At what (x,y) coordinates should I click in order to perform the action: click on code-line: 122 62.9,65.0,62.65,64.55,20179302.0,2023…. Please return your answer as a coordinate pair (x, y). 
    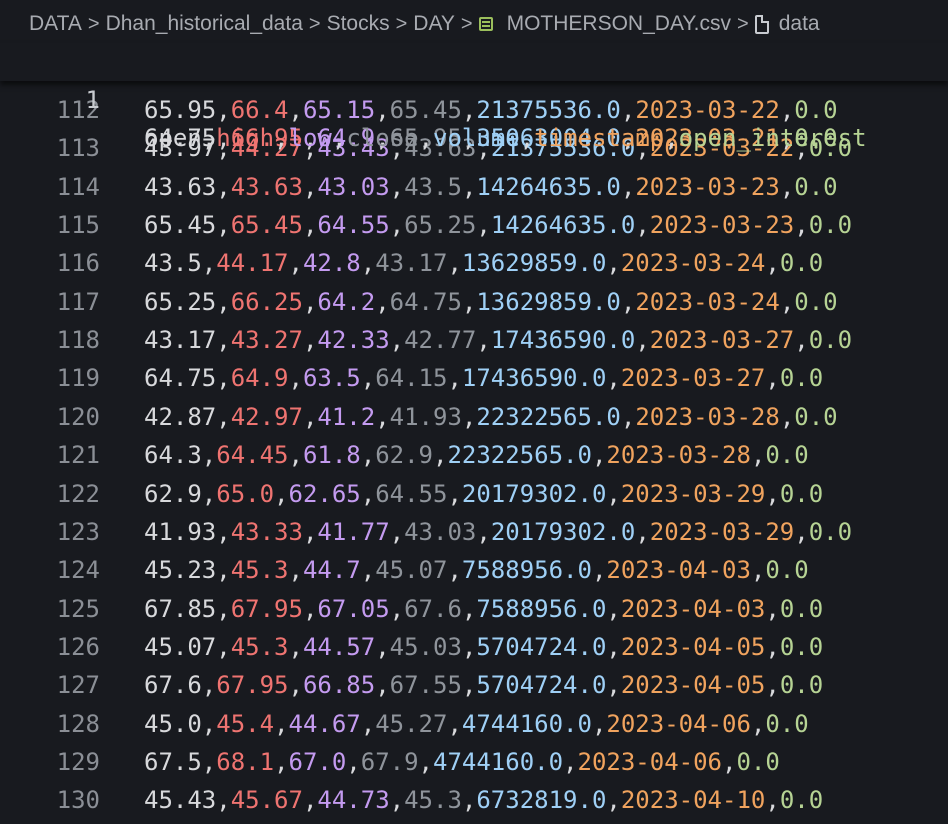
    Looking at the image, I should click on (474, 494).